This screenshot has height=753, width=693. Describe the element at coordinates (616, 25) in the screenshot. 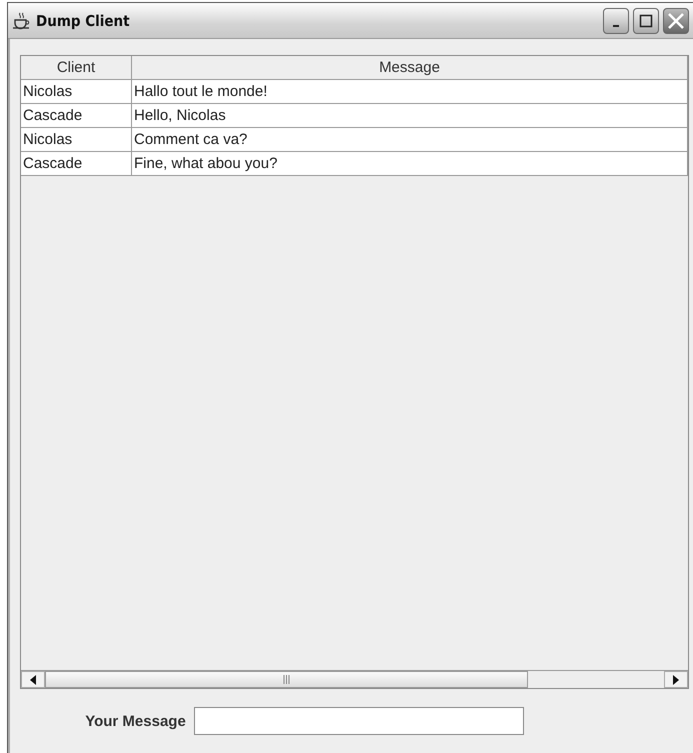

I see `minimize-icon` at that location.